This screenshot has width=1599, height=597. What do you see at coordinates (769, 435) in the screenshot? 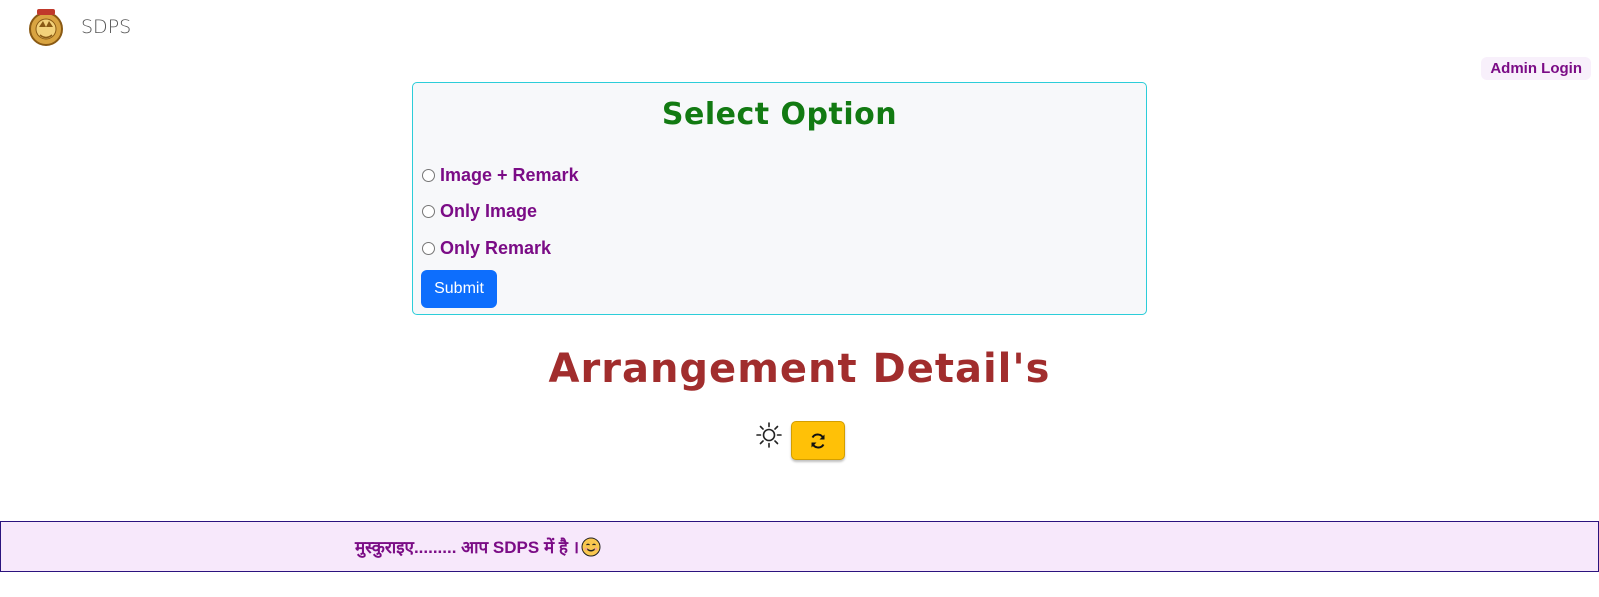
I see `sun-icon` at bounding box center [769, 435].